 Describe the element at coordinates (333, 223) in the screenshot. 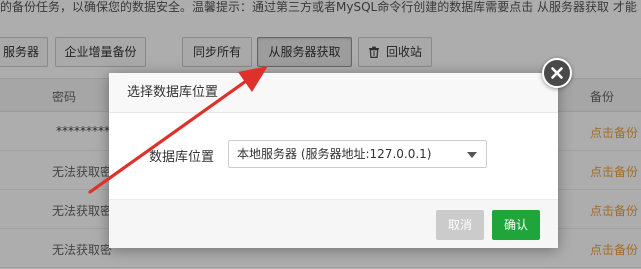

I see `dialog-footer: 取消 确认` at that location.